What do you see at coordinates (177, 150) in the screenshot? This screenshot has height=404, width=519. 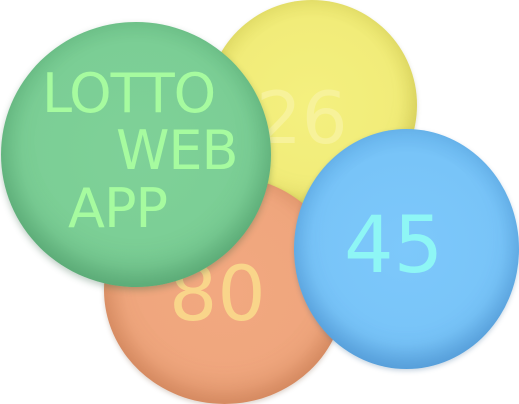 I see `logo-title-line-2: WEB` at bounding box center [177, 150].